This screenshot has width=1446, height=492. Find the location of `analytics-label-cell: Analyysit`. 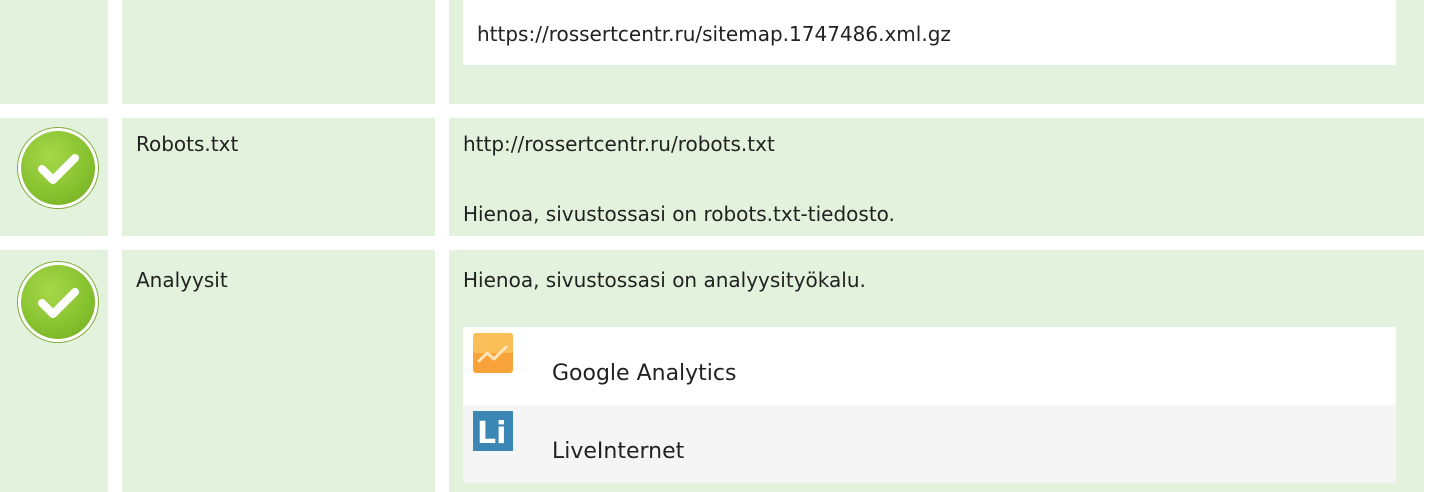

analytics-label-cell: Analyysit is located at coordinates (278, 371).